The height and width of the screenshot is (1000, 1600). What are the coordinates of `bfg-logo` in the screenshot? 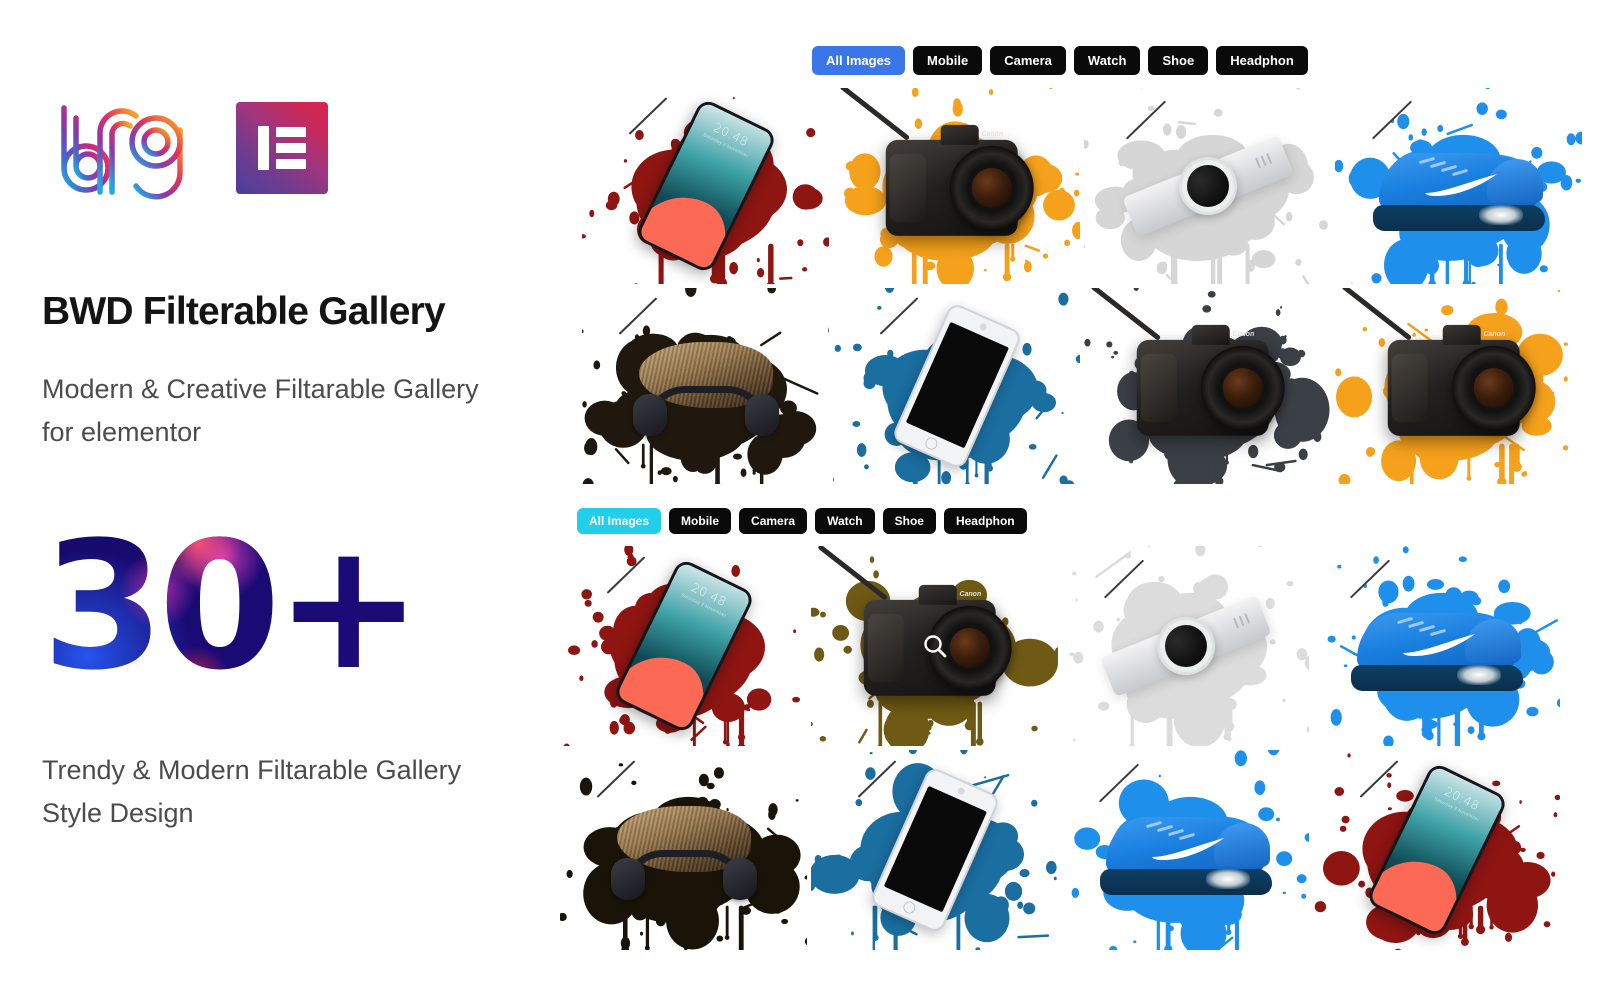 It's located at (122, 152).